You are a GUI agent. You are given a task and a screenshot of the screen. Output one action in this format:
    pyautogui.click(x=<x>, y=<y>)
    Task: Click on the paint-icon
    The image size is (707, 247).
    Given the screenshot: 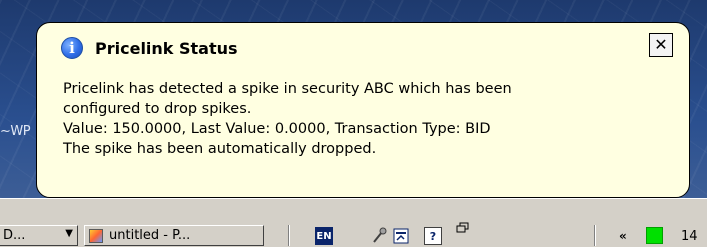 What is the action you would take?
    pyautogui.click(x=96, y=235)
    